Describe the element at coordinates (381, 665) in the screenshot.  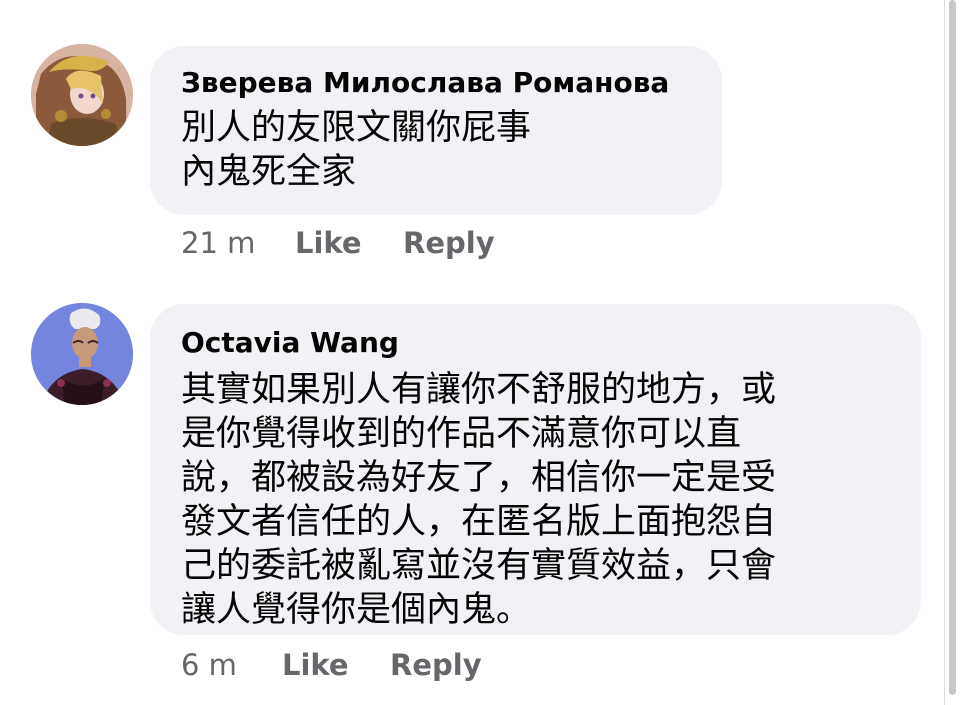
I see `comment-actions: 6 m Like Reply` at that location.